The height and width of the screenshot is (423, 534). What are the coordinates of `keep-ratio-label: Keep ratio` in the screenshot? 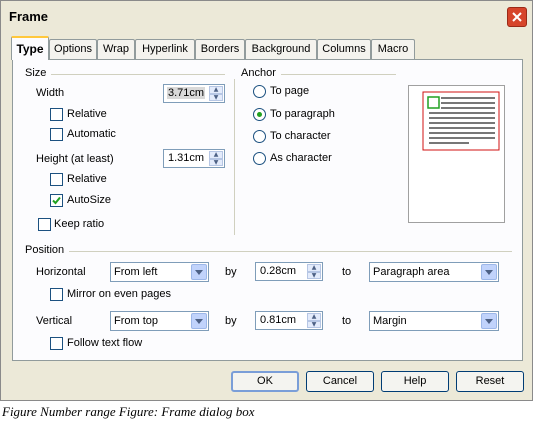 It's located at (79, 224).